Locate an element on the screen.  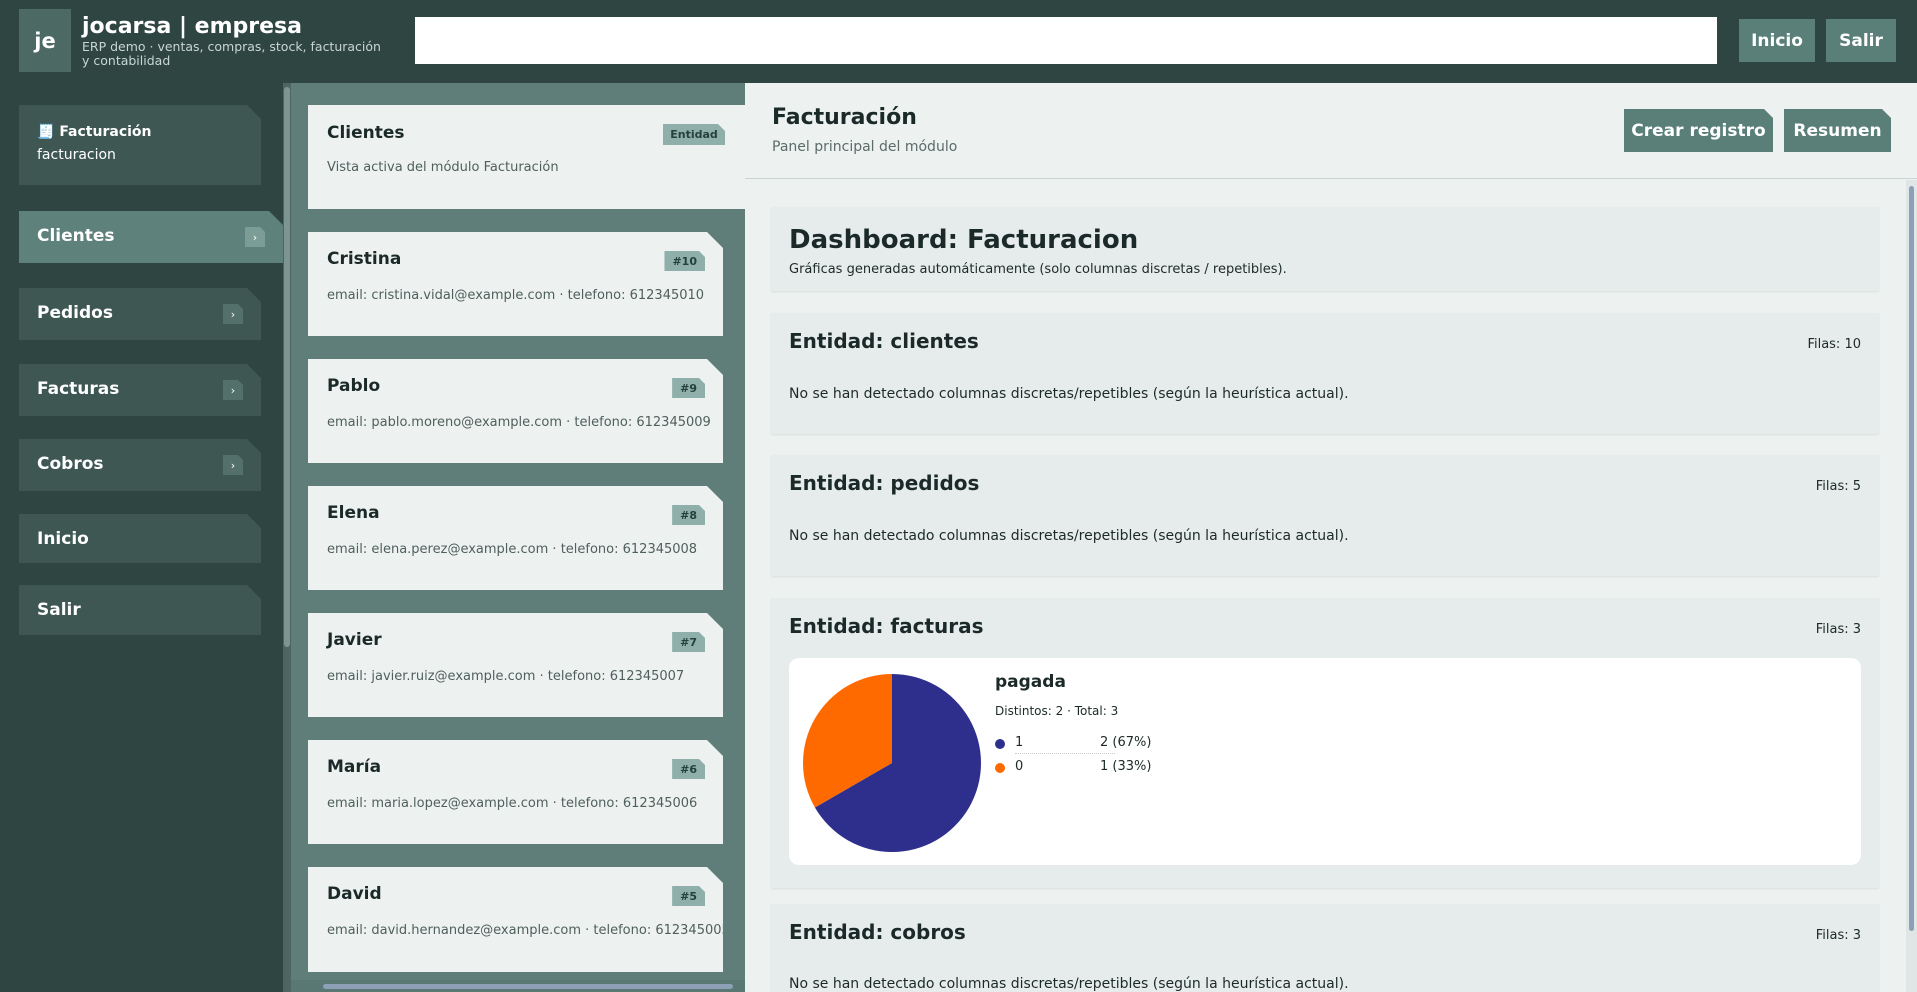
sidebar-item-clientes: Clientes › is located at coordinates (151, 237).